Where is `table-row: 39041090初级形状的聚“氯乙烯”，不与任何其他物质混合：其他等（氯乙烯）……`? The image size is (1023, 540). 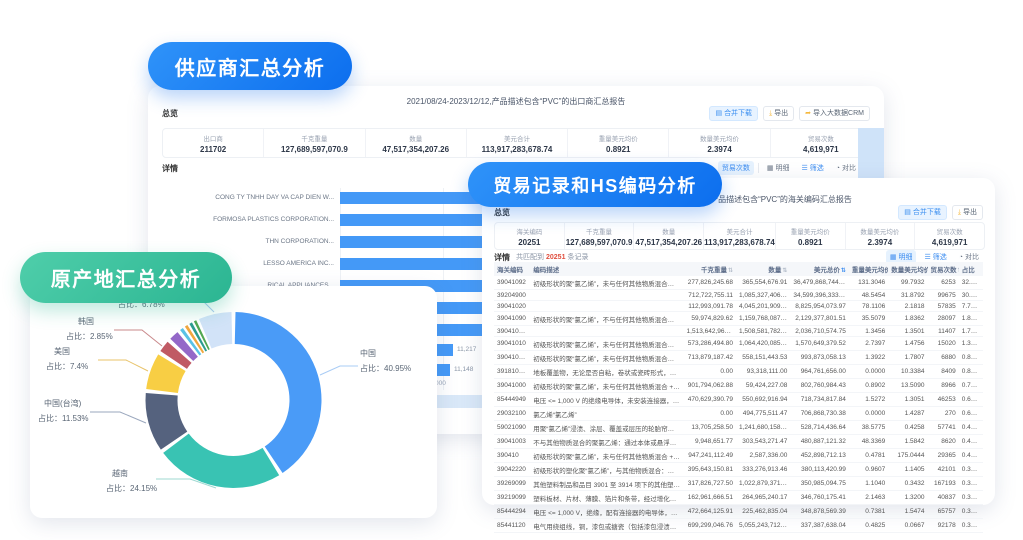
table-row: 39041090初级形状的聚“氯乙烯”，不与任何其他物质混合：其他等（氯乙烯）…… is located at coordinates (738, 318).